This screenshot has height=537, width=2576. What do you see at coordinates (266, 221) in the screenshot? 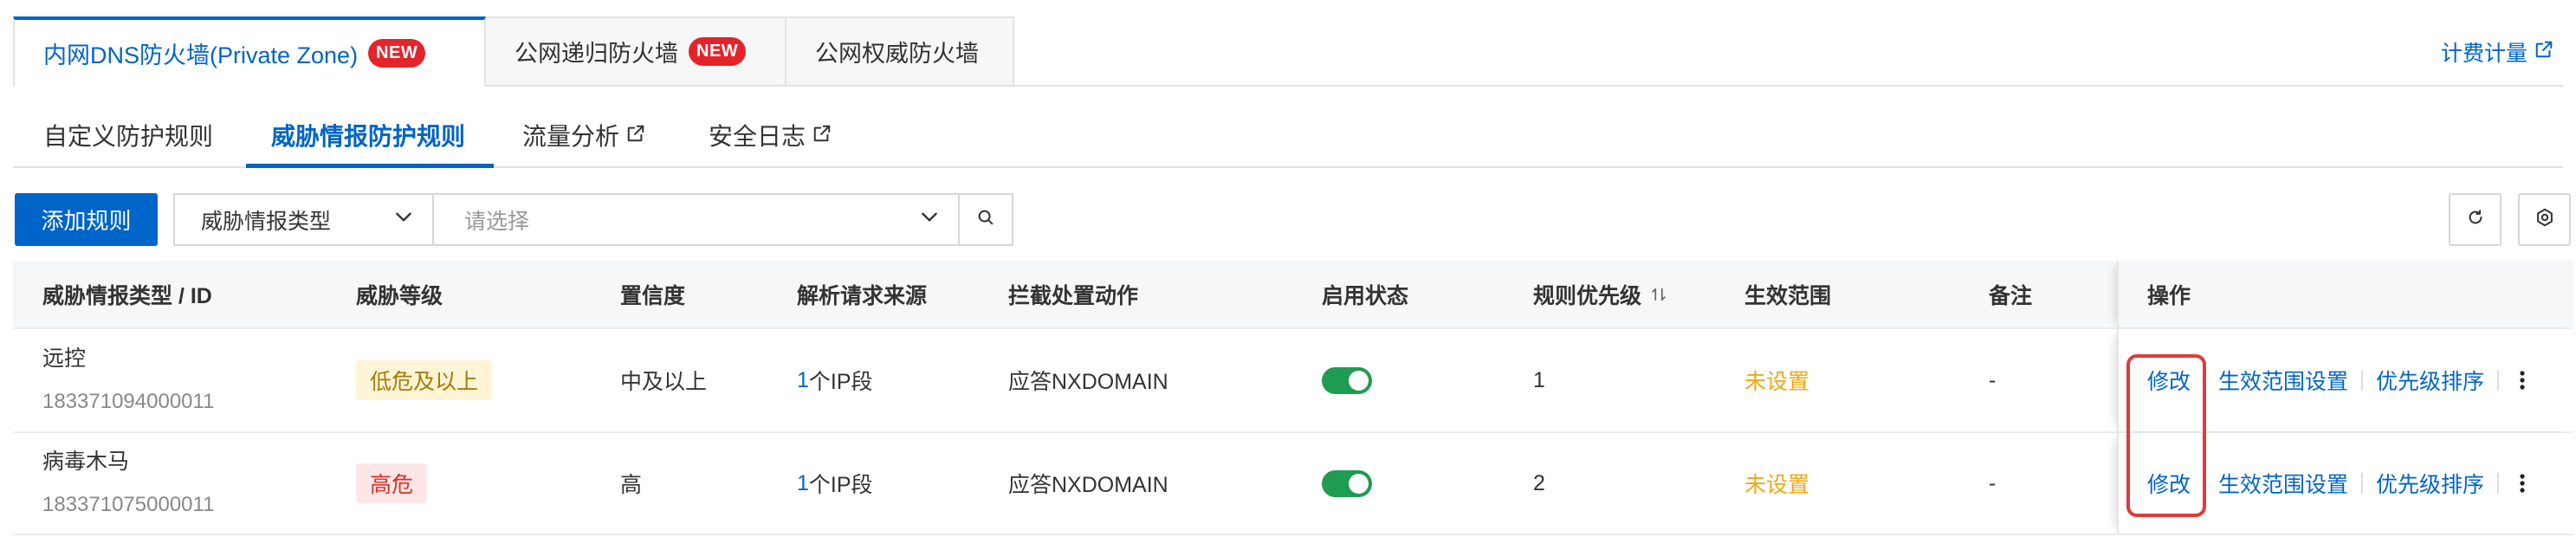
I see `filter-field-value: 威胁情报类型` at bounding box center [266, 221].